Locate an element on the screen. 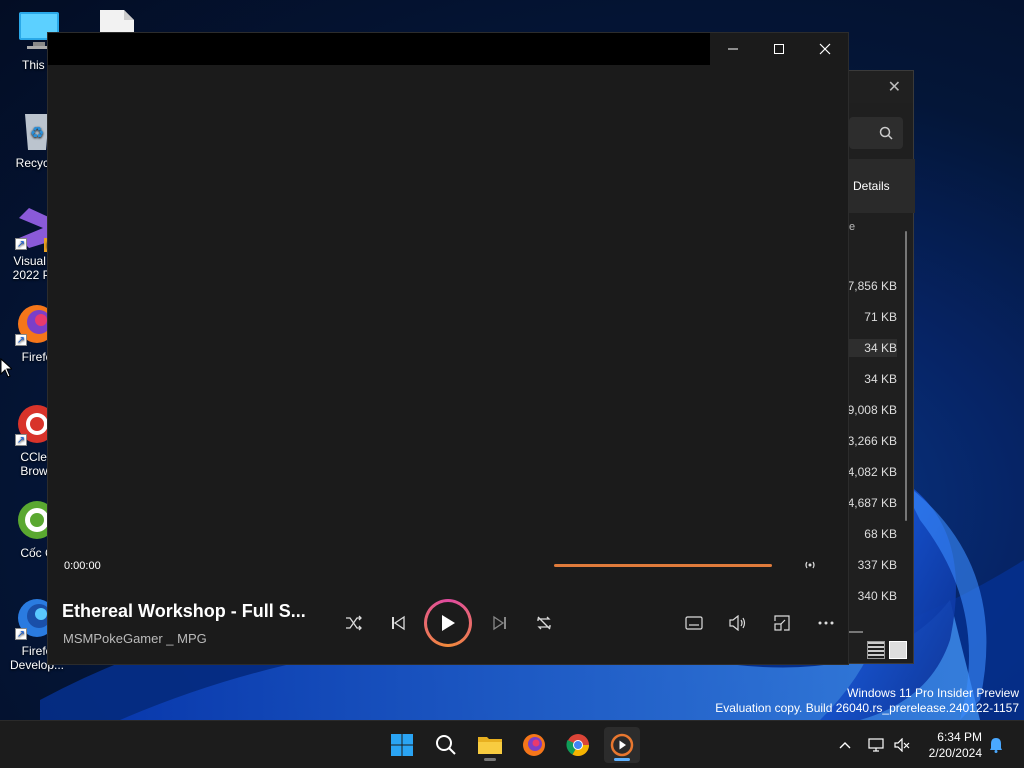 The width and height of the screenshot is (1024, 768). maximize-icon is located at coordinates (779, 49).